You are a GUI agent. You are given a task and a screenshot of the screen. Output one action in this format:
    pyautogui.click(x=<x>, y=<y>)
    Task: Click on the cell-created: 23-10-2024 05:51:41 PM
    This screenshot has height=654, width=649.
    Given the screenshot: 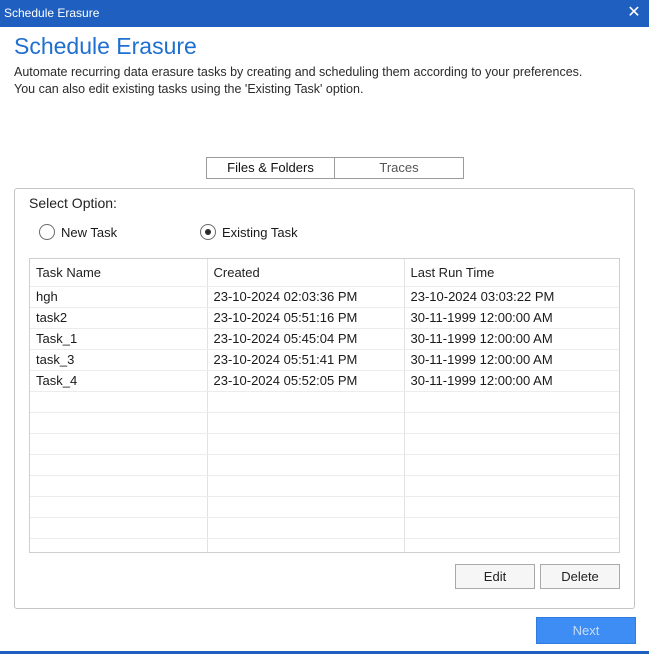 What is the action you would take?
    pyautogui.click(x=306, y=360)
    